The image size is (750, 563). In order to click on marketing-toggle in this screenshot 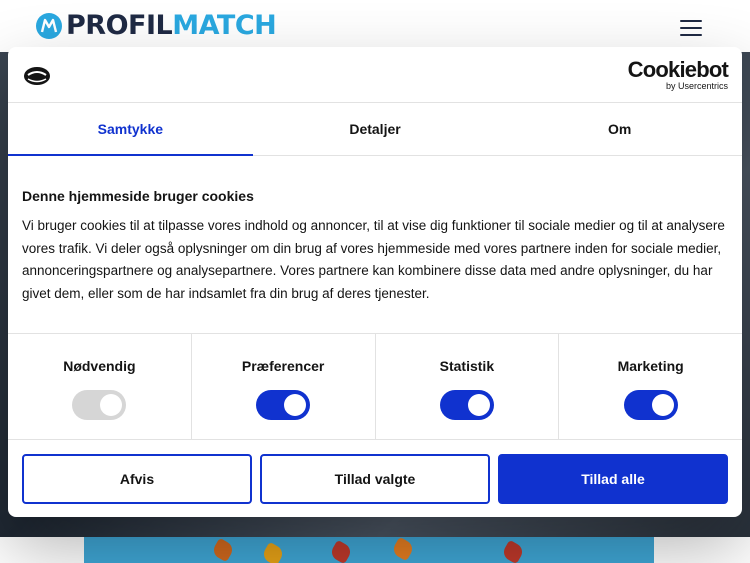, I will do `click(650, 405)`.